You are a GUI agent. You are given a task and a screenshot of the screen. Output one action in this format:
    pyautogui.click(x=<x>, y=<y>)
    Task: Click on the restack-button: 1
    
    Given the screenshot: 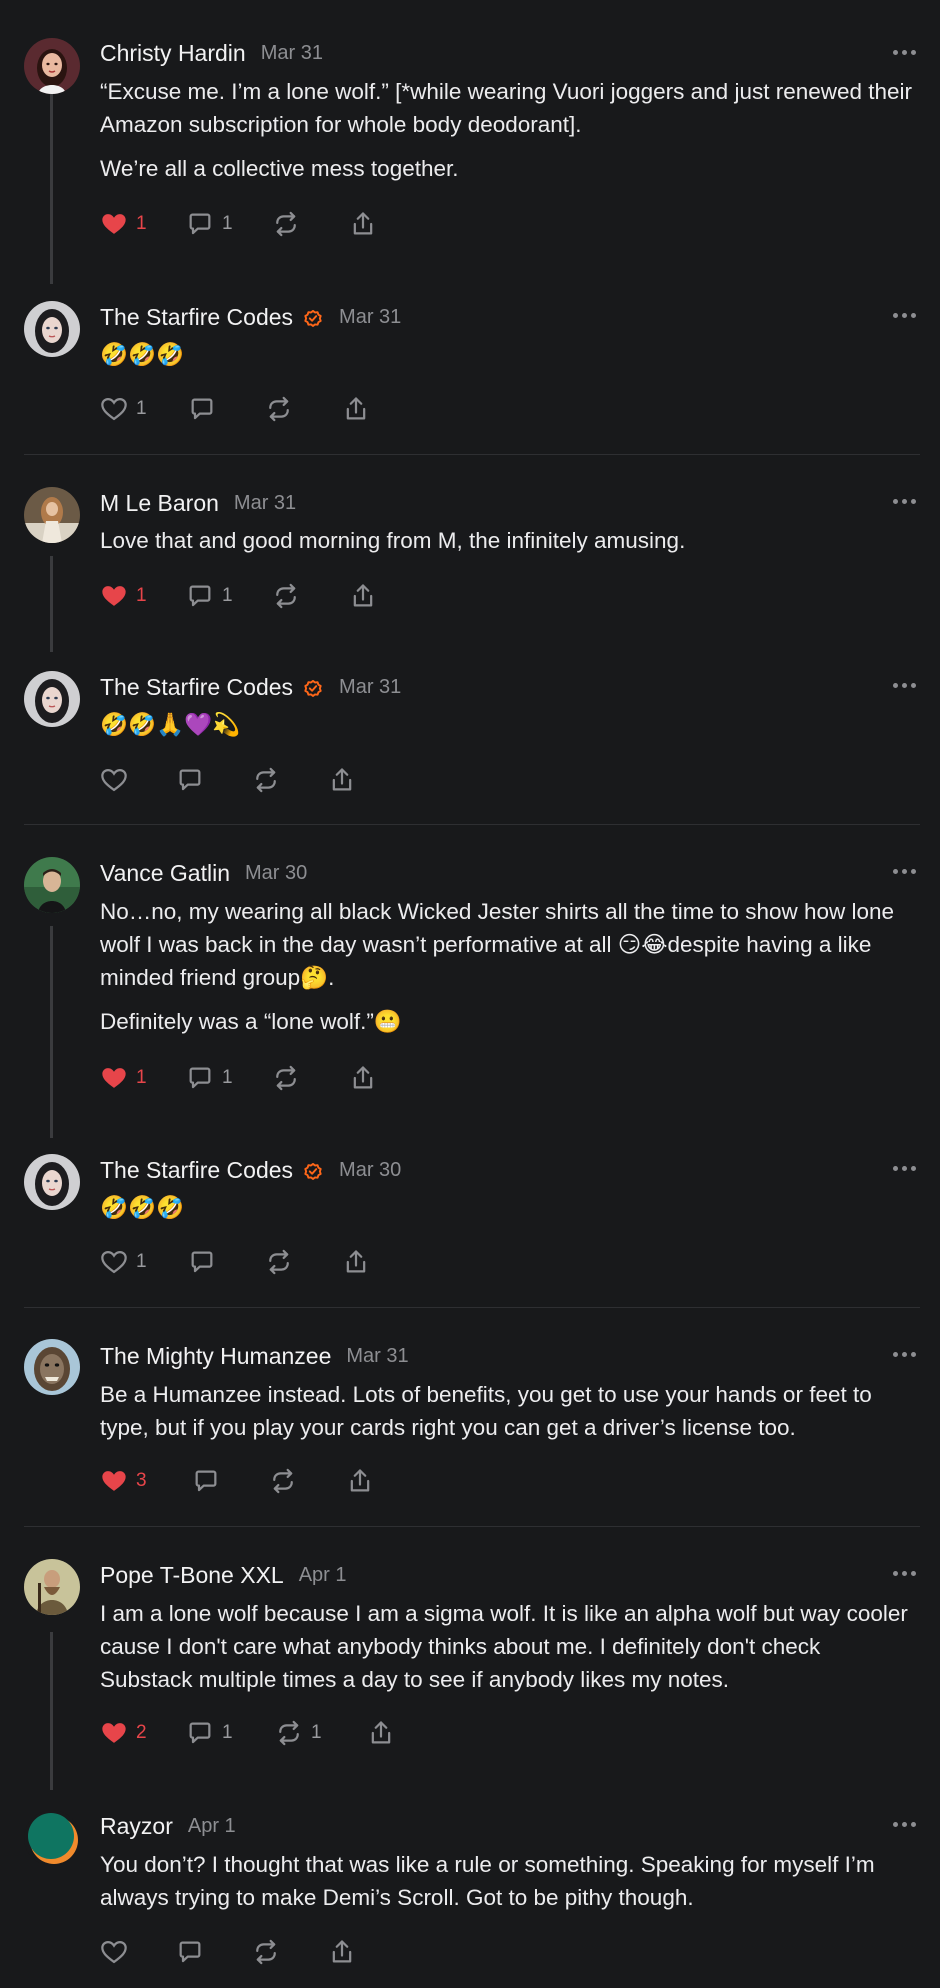 What is the action you would take?
    pyautogui.click(x=321, y=1733)
    